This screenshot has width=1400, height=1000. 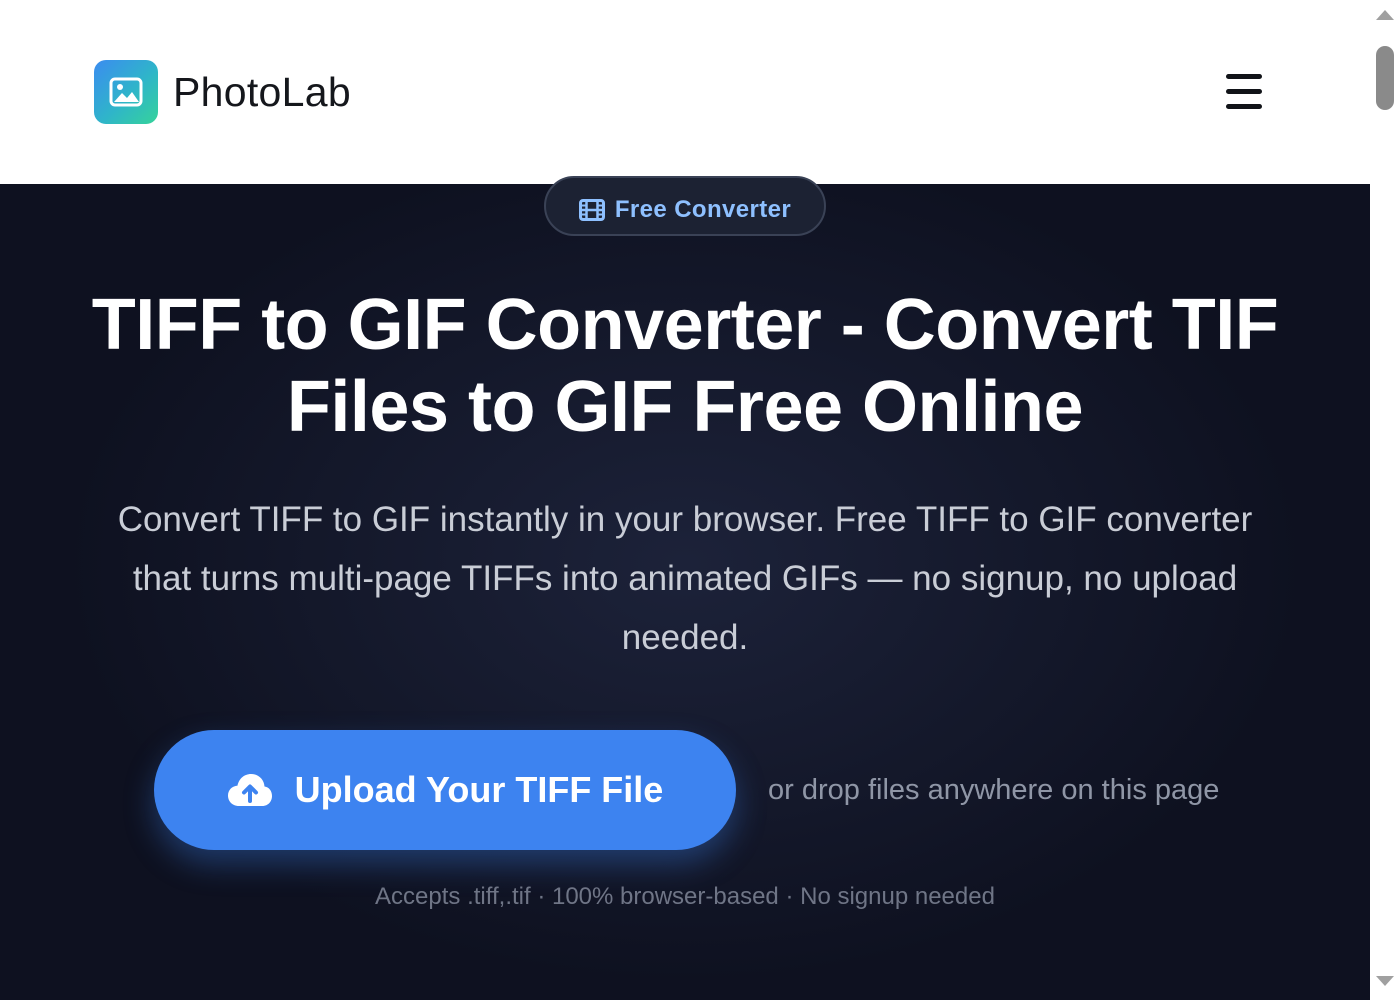 I want to click on hamburger-menu-button, so click(x=1244, y=92).